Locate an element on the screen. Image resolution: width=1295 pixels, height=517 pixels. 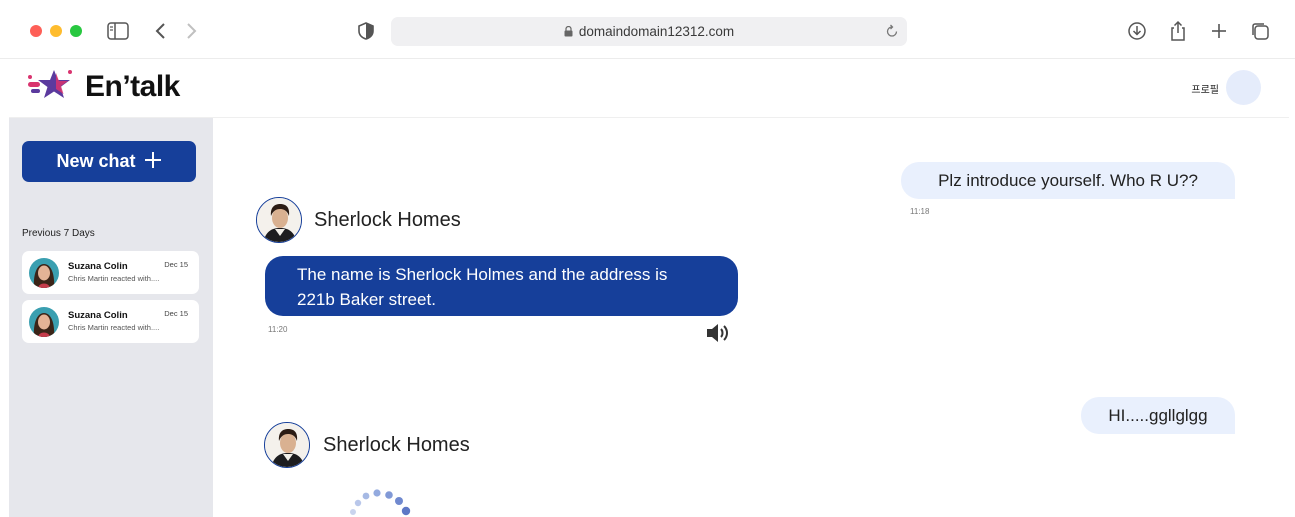
tab-overview-icon is located at coordinates (1260, 31).